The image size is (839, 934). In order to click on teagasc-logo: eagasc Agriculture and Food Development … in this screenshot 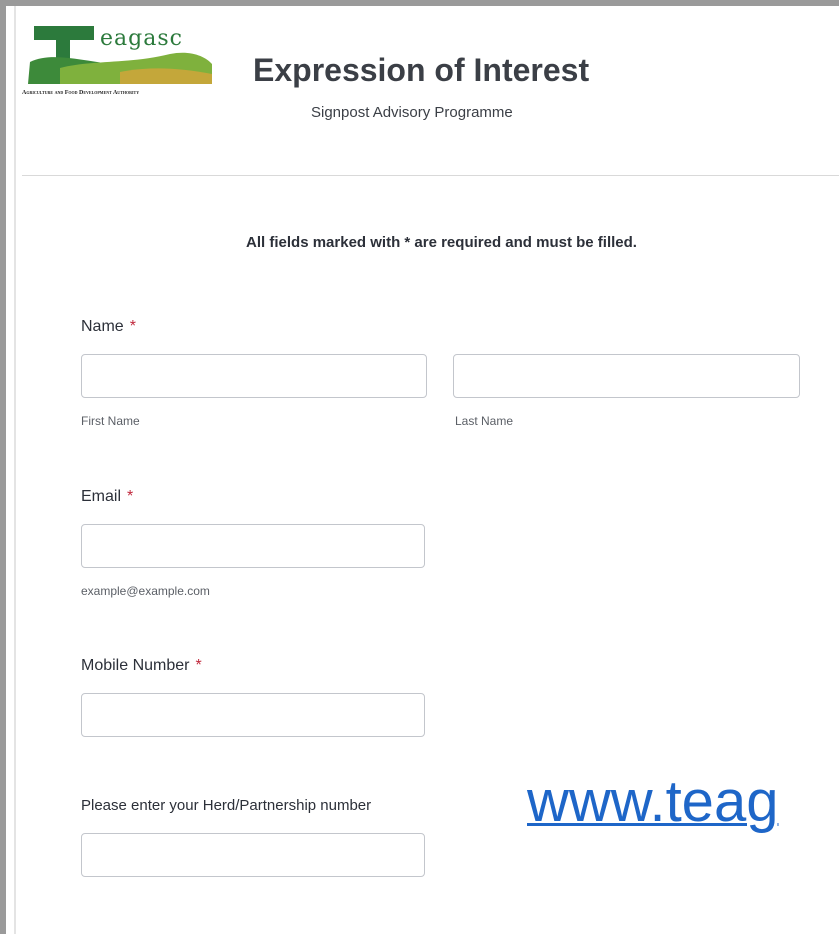, I will do `click(125, 64)`.